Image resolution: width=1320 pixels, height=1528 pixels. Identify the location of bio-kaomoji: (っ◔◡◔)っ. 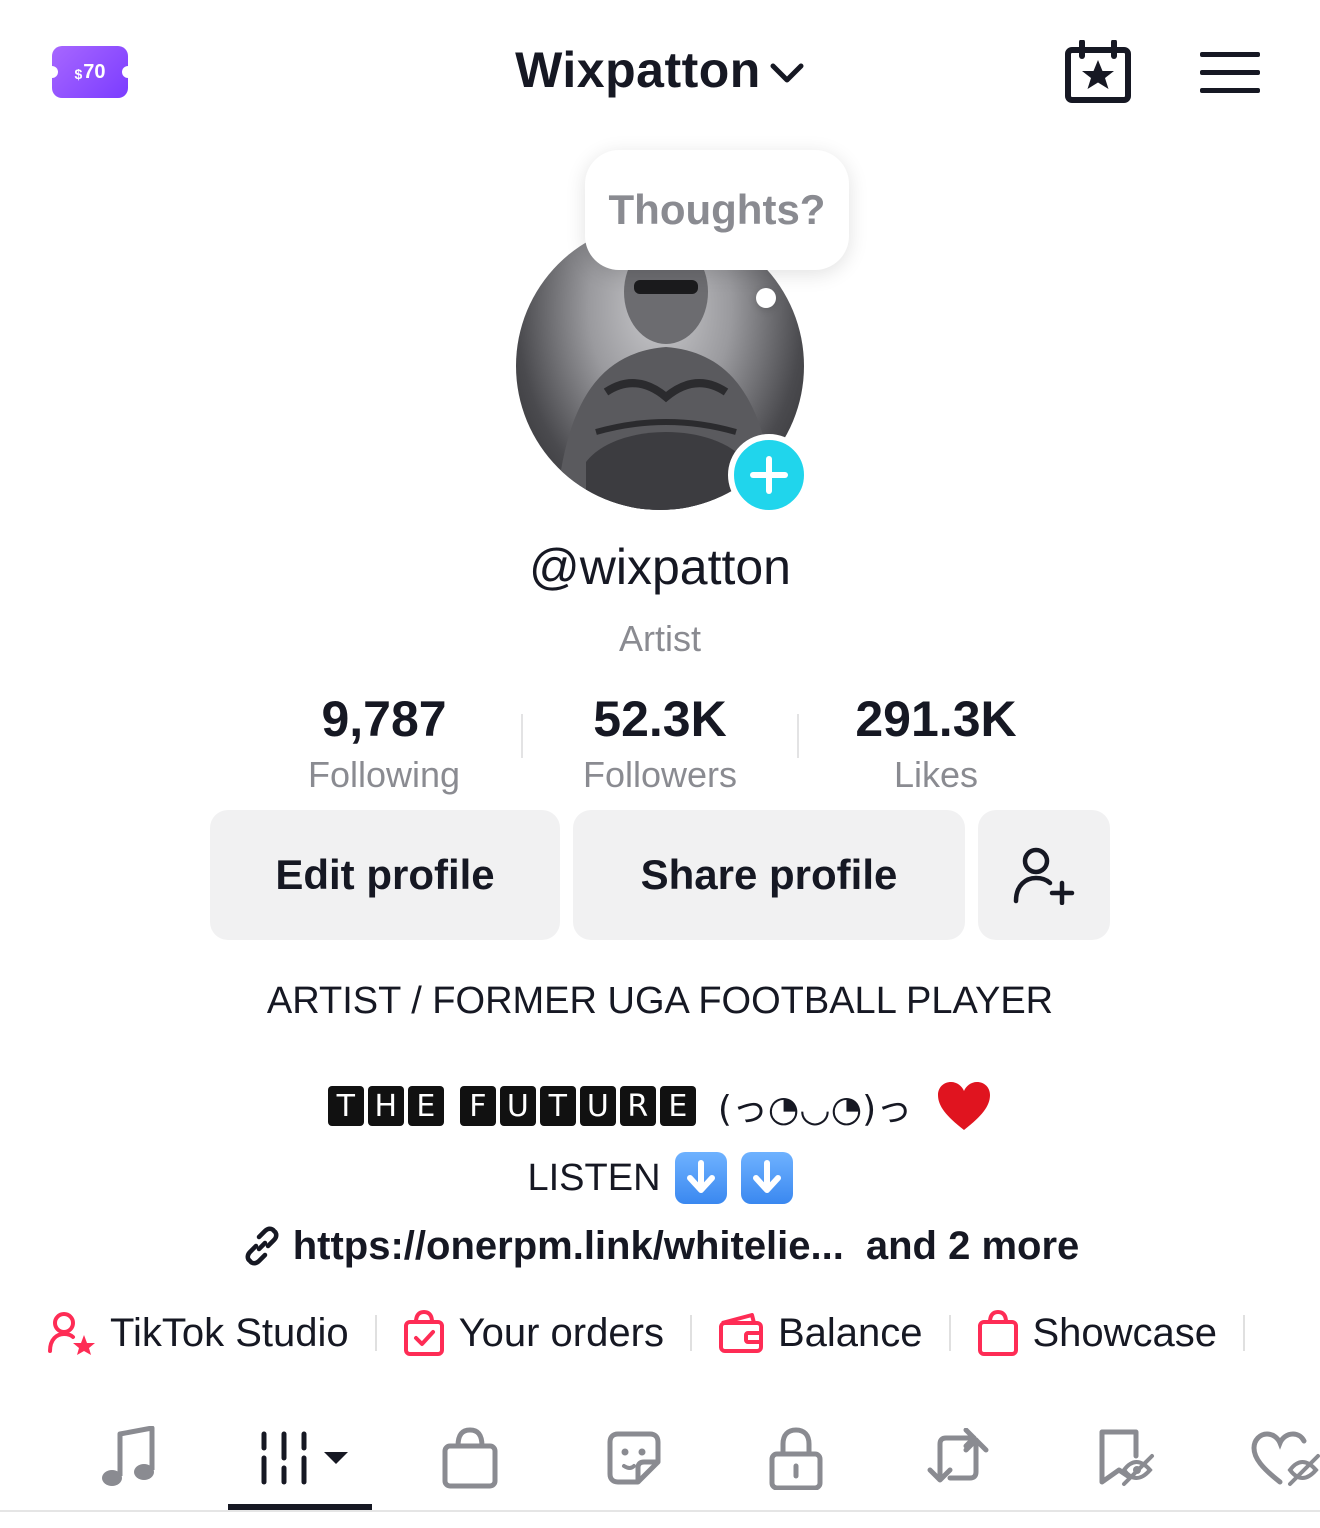
(815, 1109).